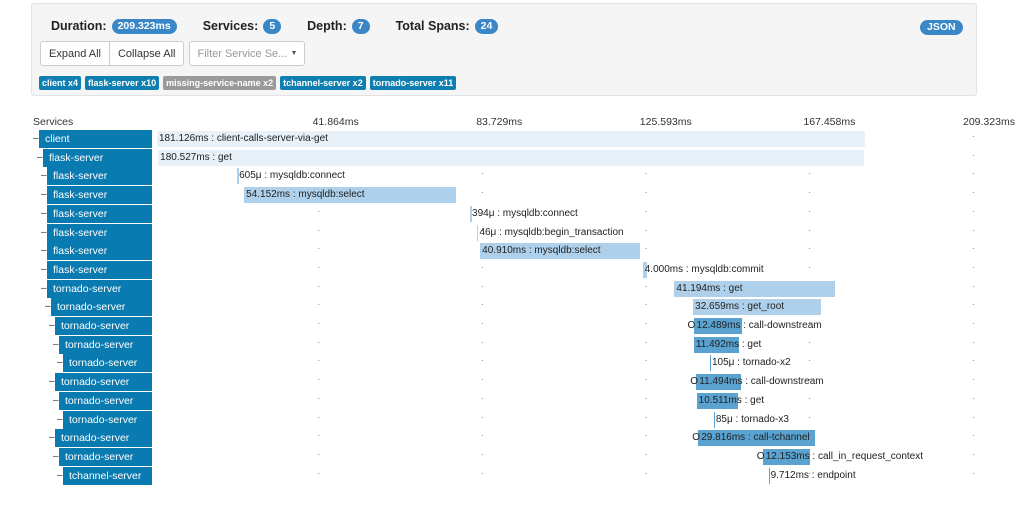 The image size is (1024, 514). I want to click on span-row: –tornado-server·····32.659ms : get_root, so click(512, 307).